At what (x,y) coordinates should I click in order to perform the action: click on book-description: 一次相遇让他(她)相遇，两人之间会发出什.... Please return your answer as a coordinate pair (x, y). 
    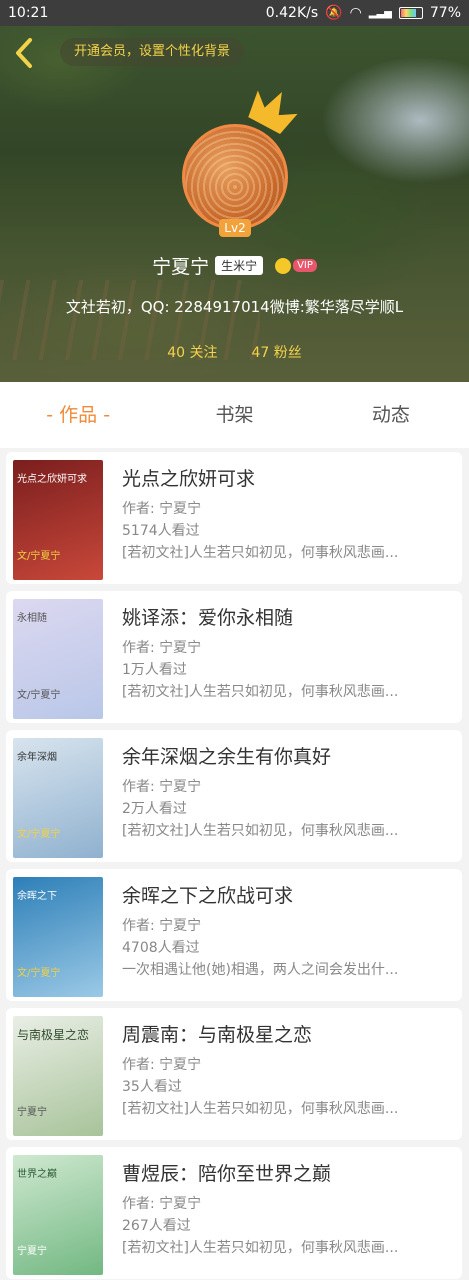
    Looking at the image, I should click on (260, 970).